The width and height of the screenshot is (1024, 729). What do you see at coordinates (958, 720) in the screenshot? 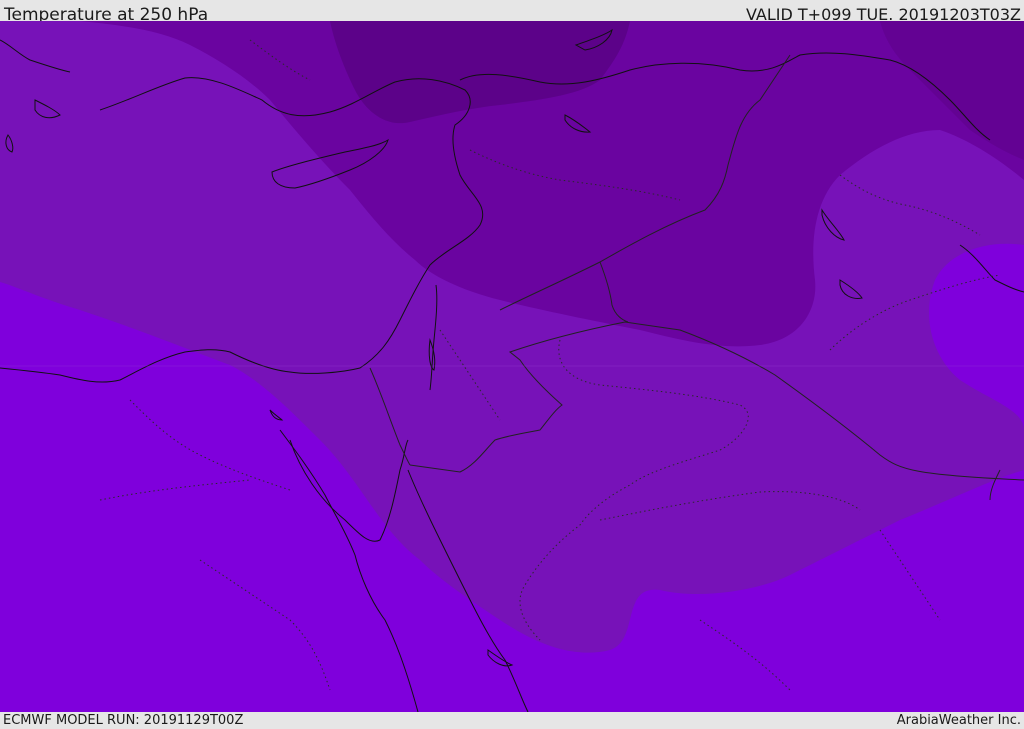
I see `credit-label: ArabiaWeather Inc.` at bounding box center [958, 720].